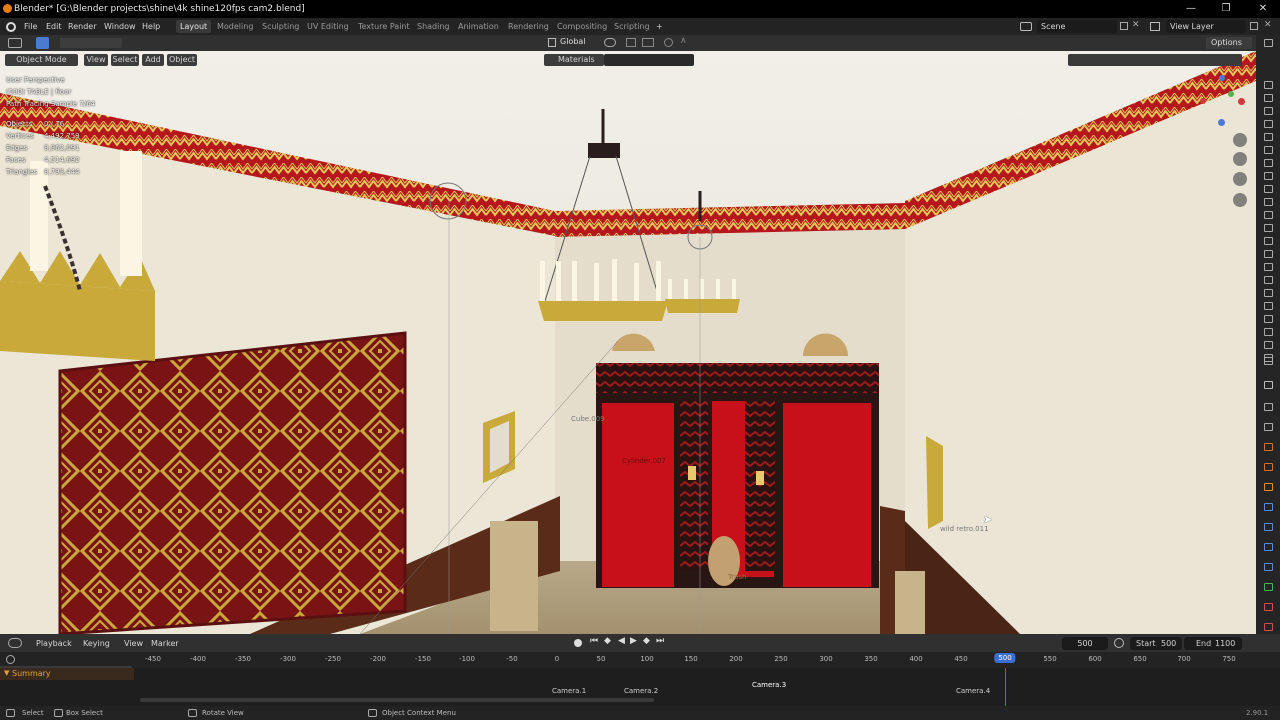  I want to click on tab-compositing: Compositing, so click(582, 26).